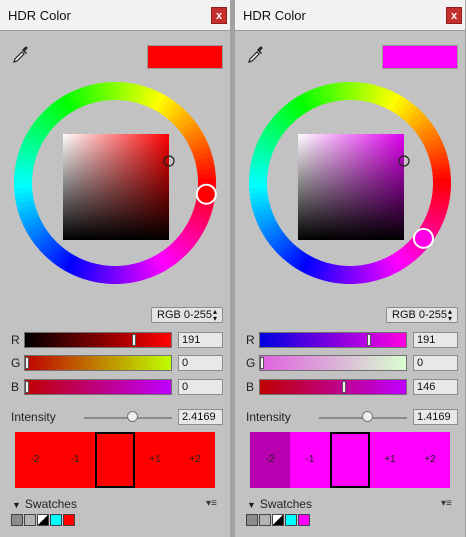 This screenshot has width=466, height=537. What do you see at coordinates (200, 387) in the screenshot?
I see `channel-value-field-b: 0` at bounding box center [200, 387].